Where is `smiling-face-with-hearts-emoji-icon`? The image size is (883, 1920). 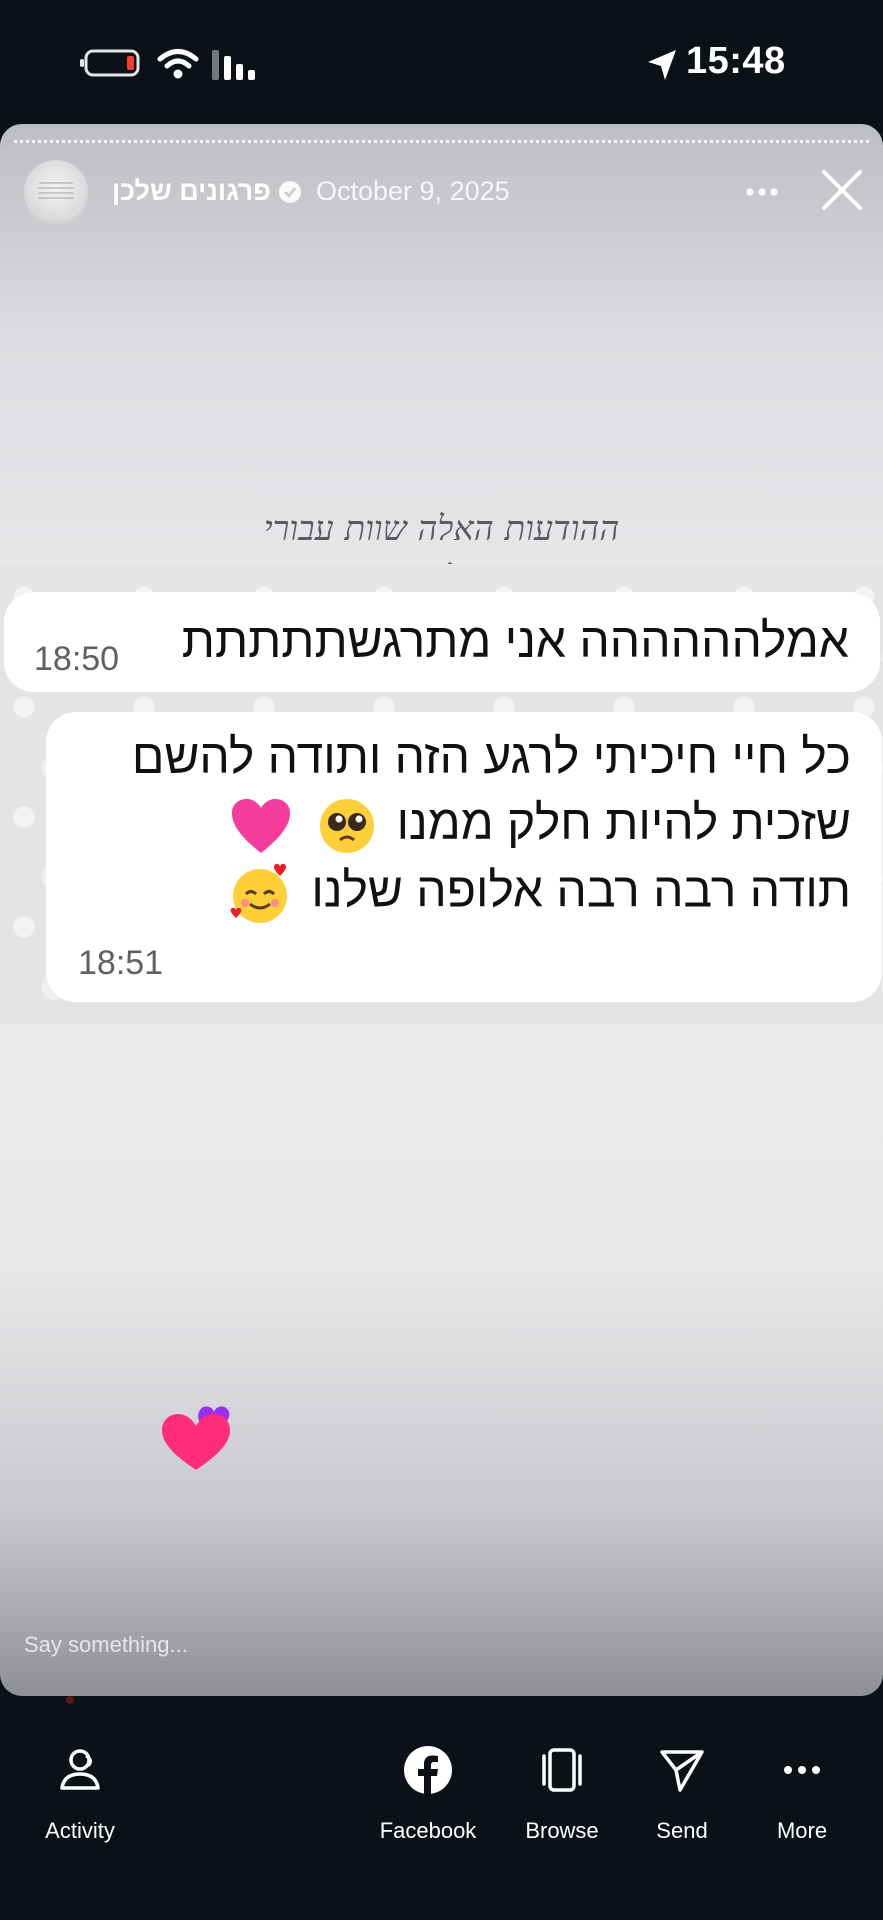 smiling-face-with-hearts-emoji-icon is located at coordinates (258, 893).